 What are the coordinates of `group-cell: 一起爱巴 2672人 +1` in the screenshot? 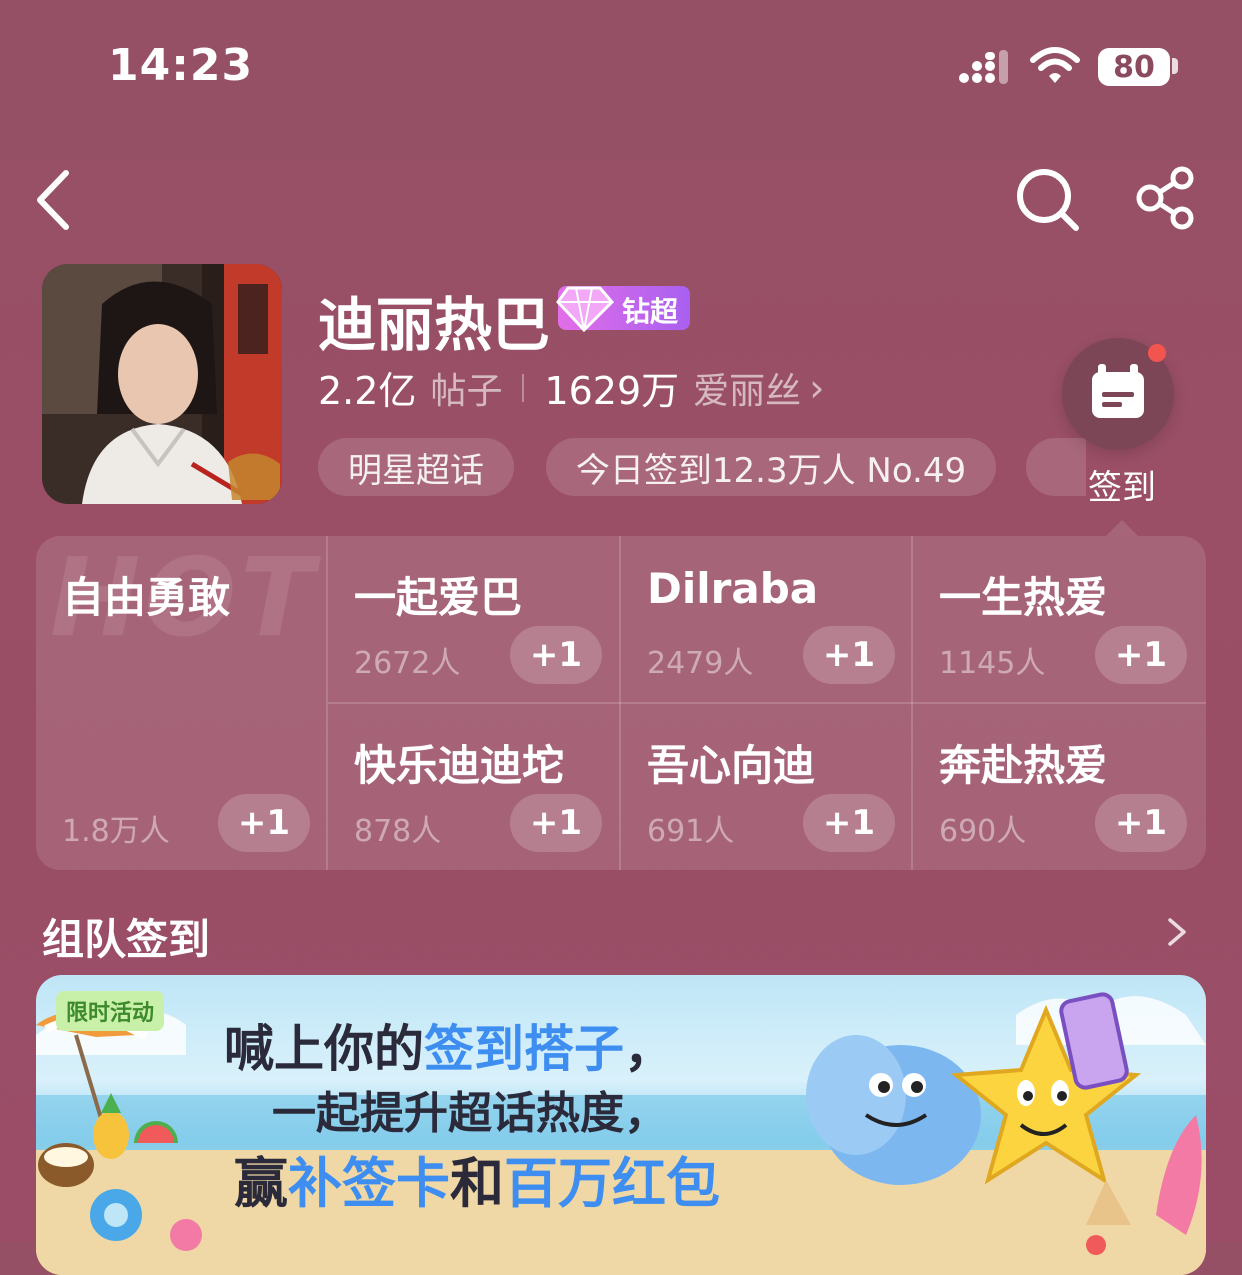 It's located at (473, 619).